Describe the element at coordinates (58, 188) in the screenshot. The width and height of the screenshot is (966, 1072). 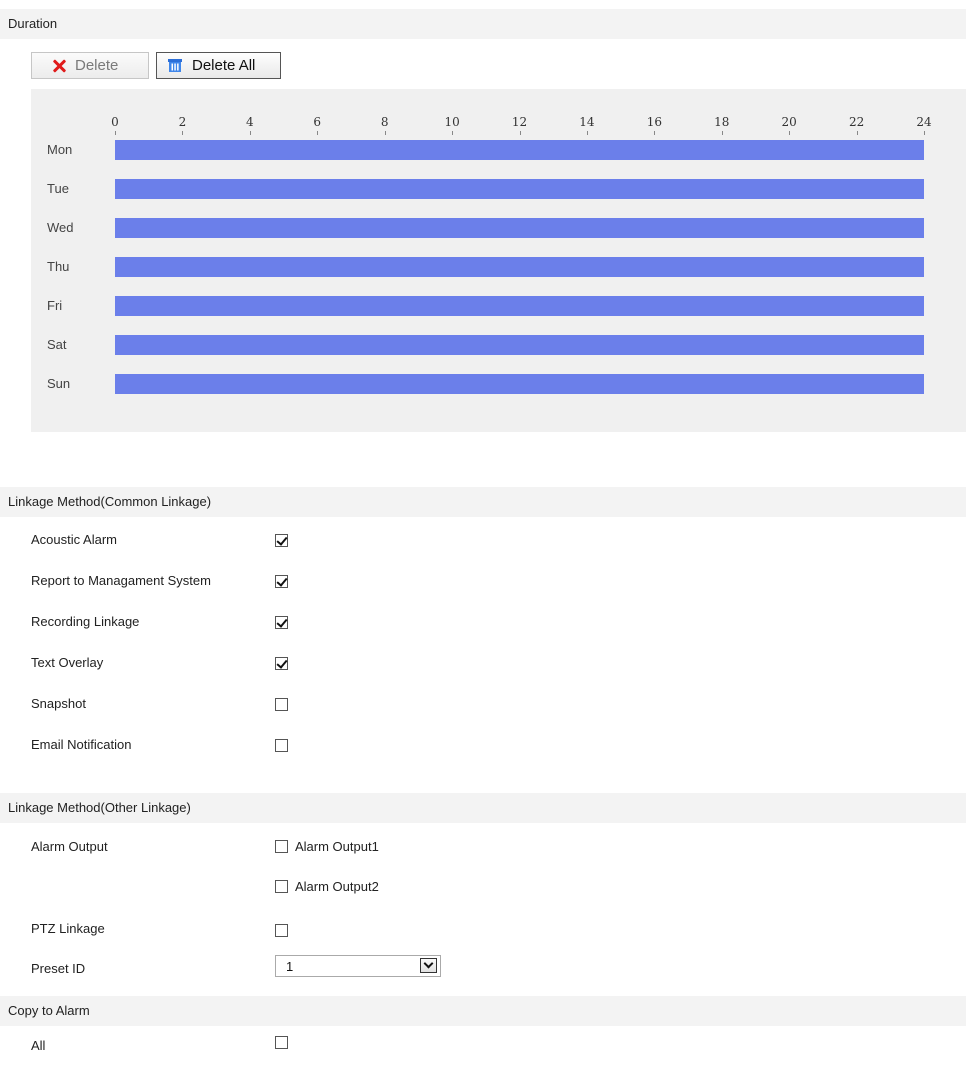
I see `day-label-tue: Tue` at that location.